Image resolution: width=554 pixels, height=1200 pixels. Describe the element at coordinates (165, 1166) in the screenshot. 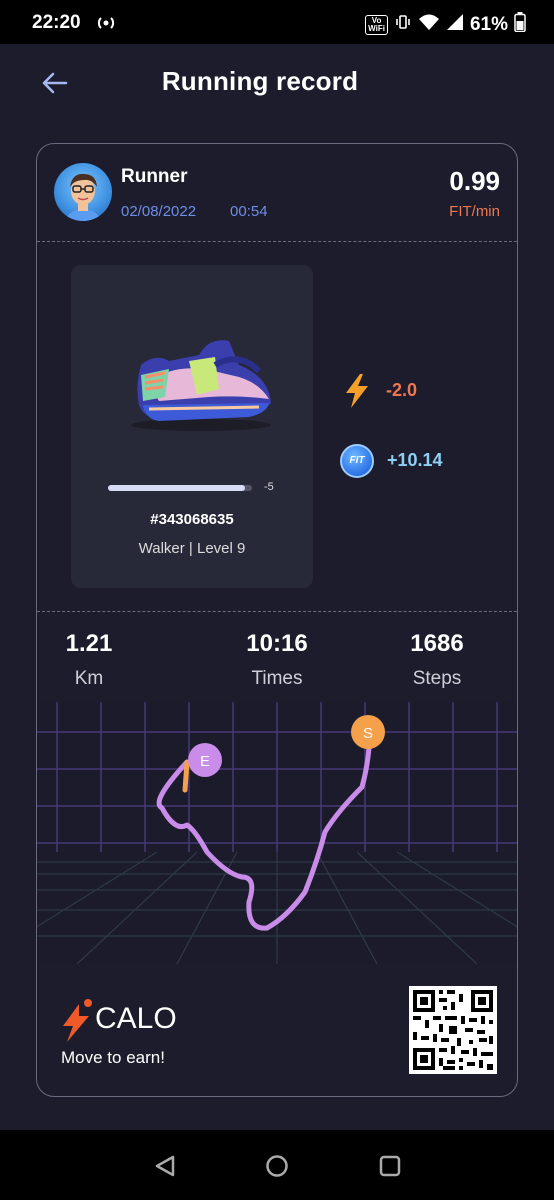

I see `nav-back-icon` at that location.